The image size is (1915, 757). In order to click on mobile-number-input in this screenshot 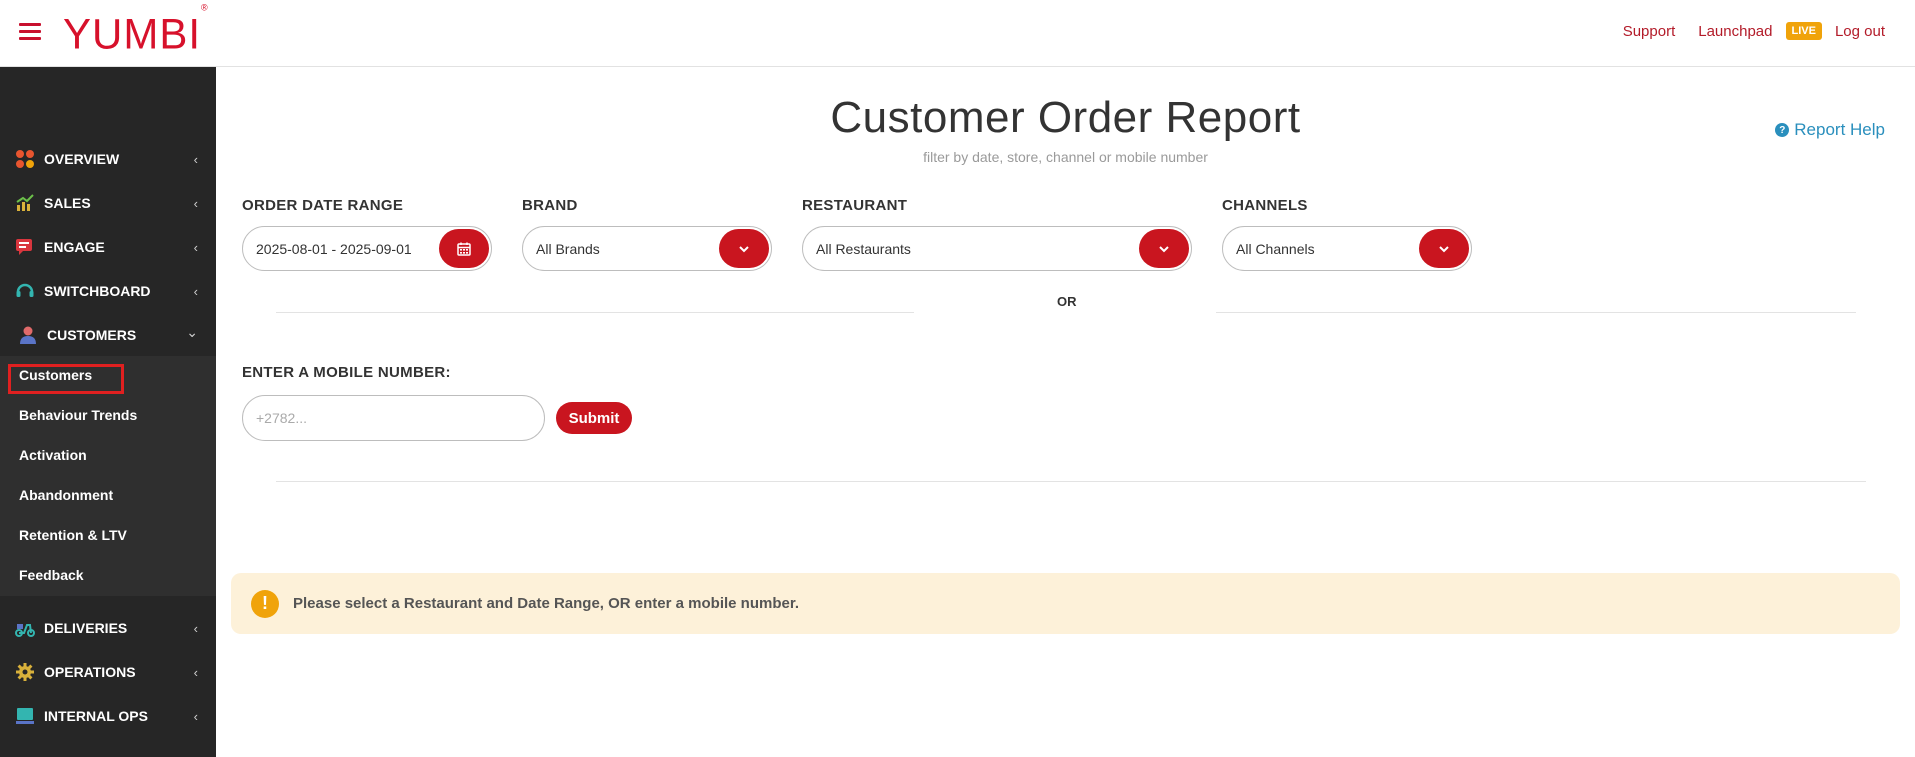, I will do `click(393, 418)`.